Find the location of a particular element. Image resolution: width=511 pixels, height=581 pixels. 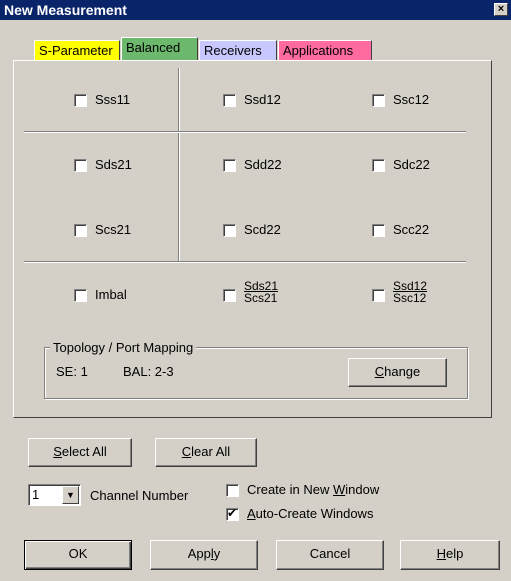

change-button: Change is located at coordinates (397, 372).